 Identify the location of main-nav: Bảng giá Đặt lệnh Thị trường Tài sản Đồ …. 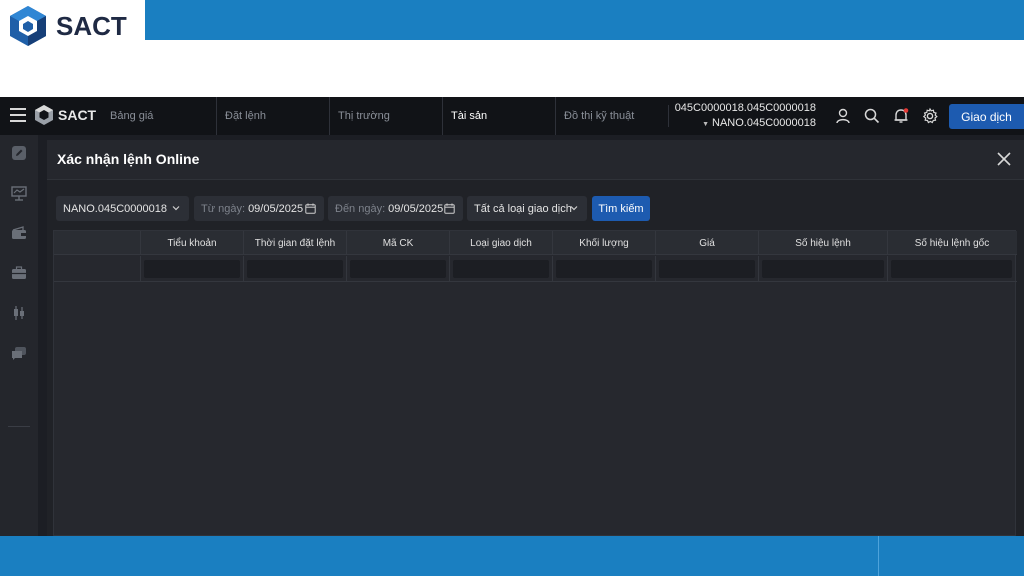
(384, 116).